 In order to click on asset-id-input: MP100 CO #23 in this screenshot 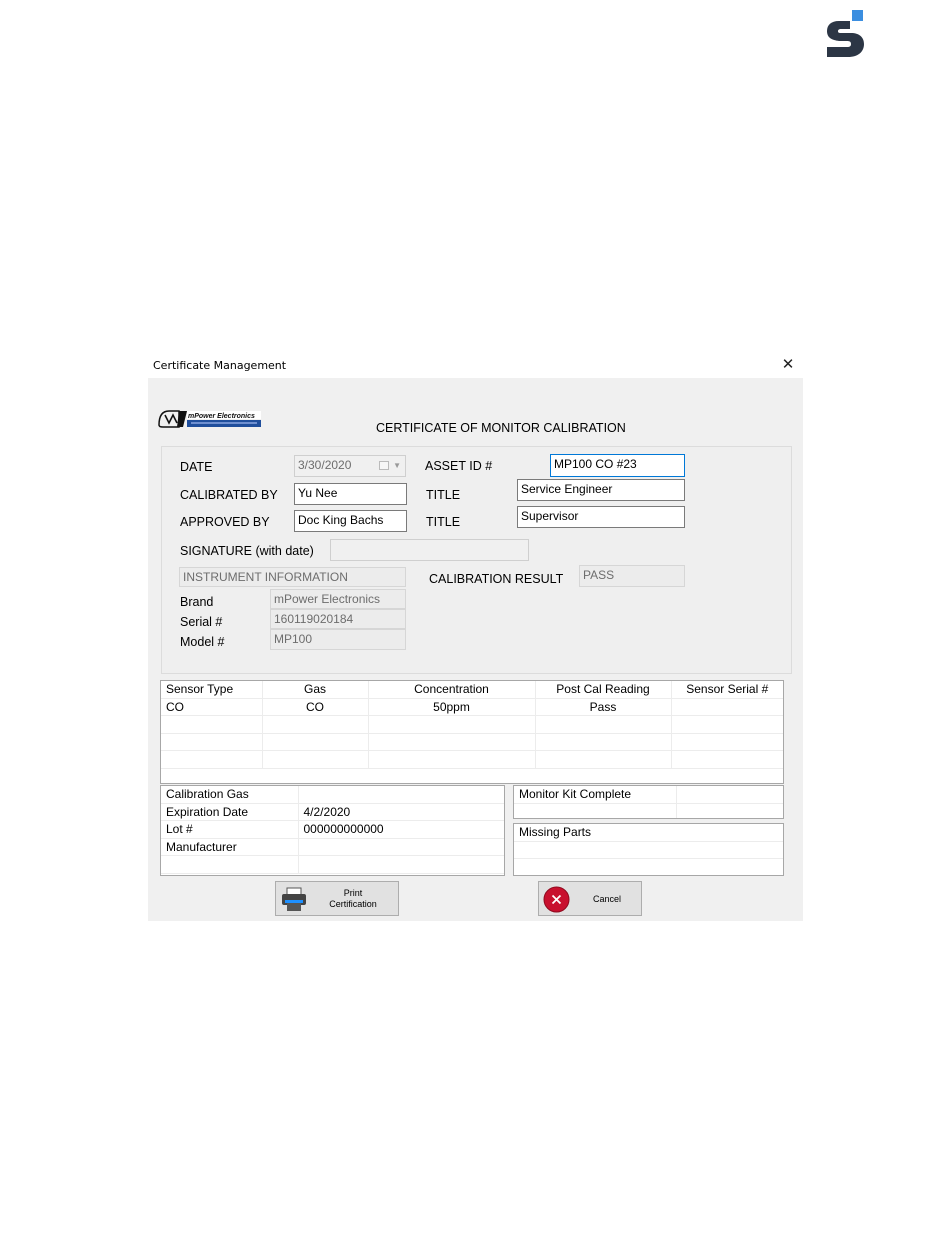, I will do `click(617, 465)`.